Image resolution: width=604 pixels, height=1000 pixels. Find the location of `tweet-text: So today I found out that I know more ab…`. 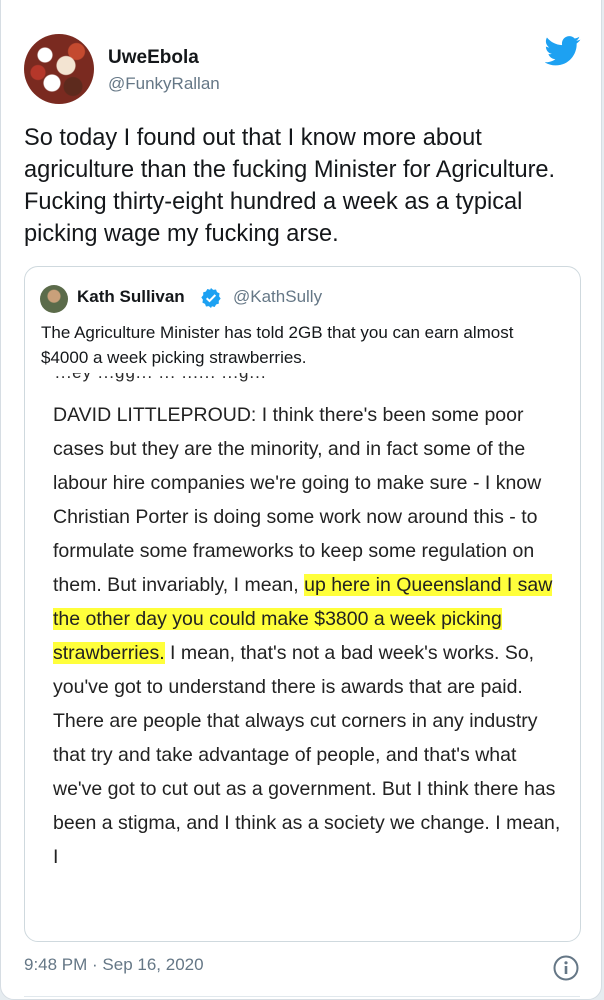

tweet-text: So today I found out that I know more ab… is located at coordinates (290, 186).